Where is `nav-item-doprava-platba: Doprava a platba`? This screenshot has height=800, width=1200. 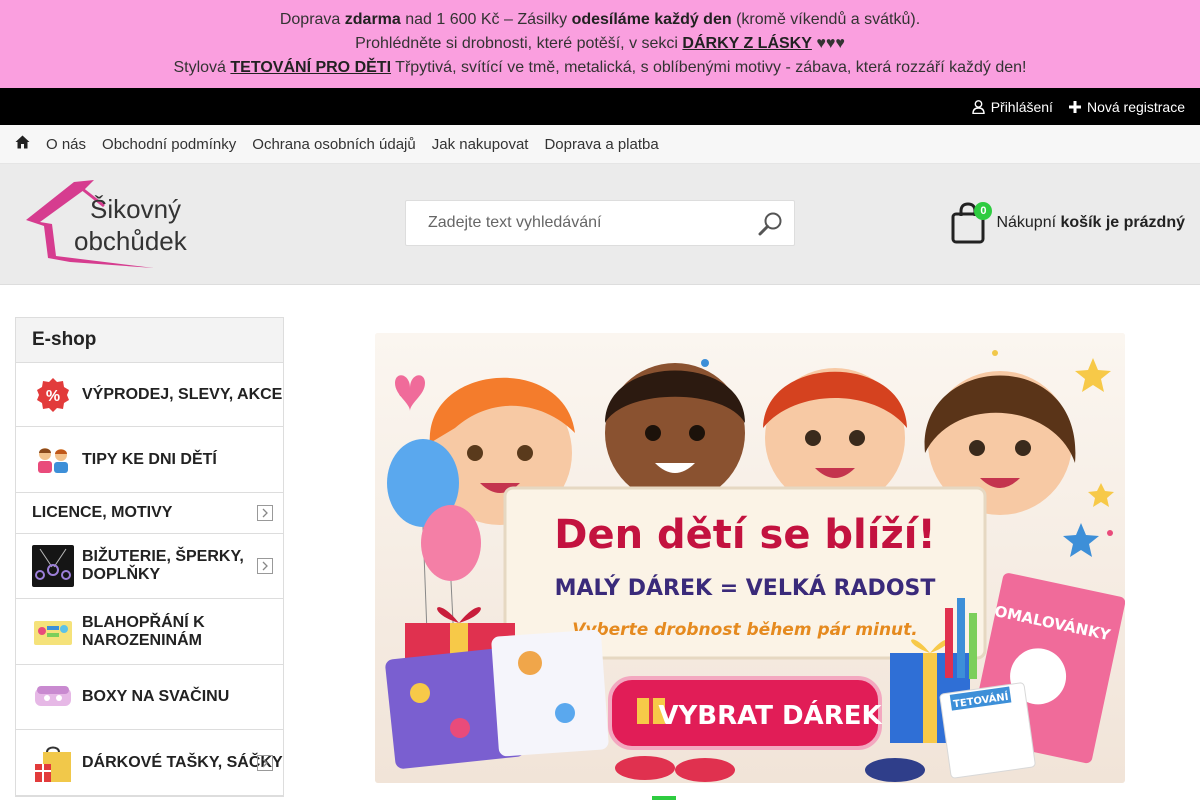
nav-item-doprava-platba: Doprava a platba is located at coordinates (601, 144).